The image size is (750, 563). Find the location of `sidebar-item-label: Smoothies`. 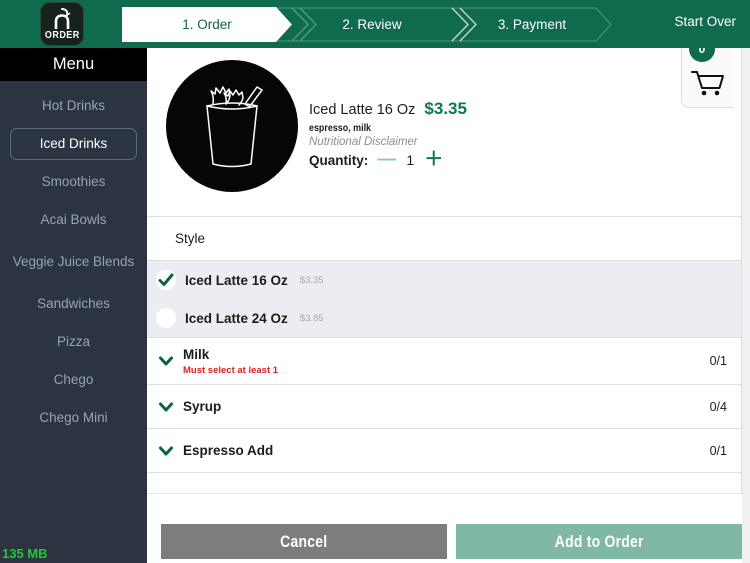

sidebar-item-label: Smoothies is located at coordinates (73, 181).